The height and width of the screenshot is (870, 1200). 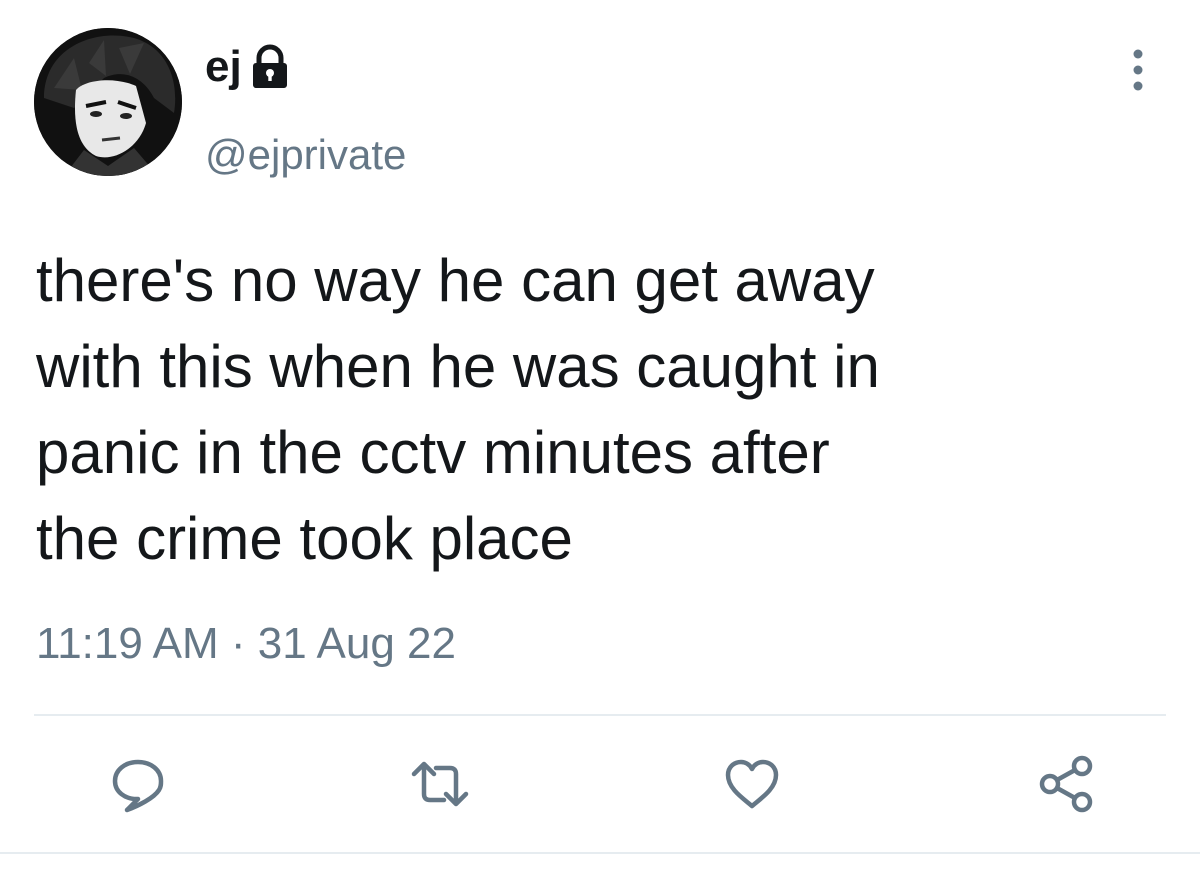 What do you see at coordinates (600, 715) in the screenshot?
I see `divider` at bounding box center [600, 715].